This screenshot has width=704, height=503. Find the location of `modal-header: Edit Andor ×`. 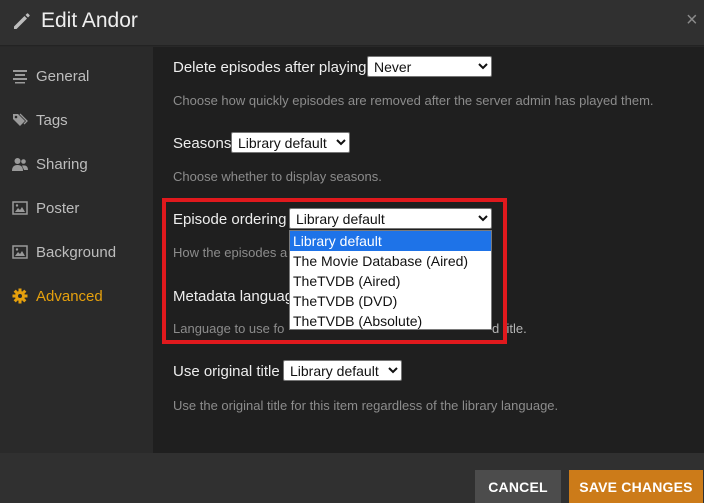

modal-header: Edit Andor × is located at coordinates (352, 23).